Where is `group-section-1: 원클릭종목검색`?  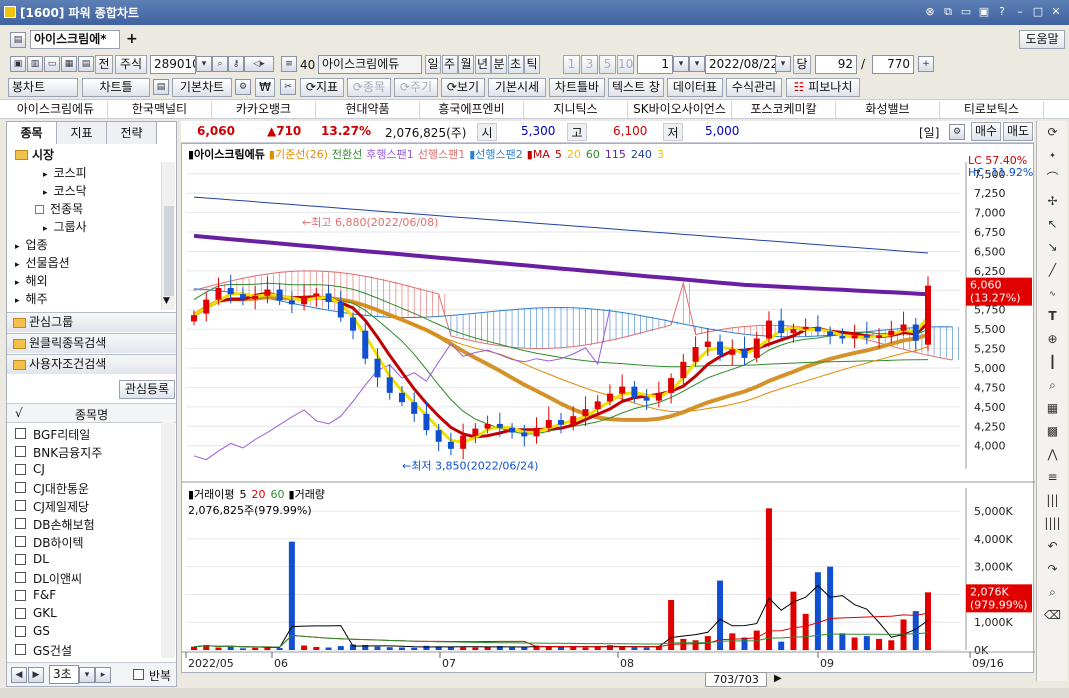 group-section-1: 원클릭종목검색 is located at coordinates (91, 343).